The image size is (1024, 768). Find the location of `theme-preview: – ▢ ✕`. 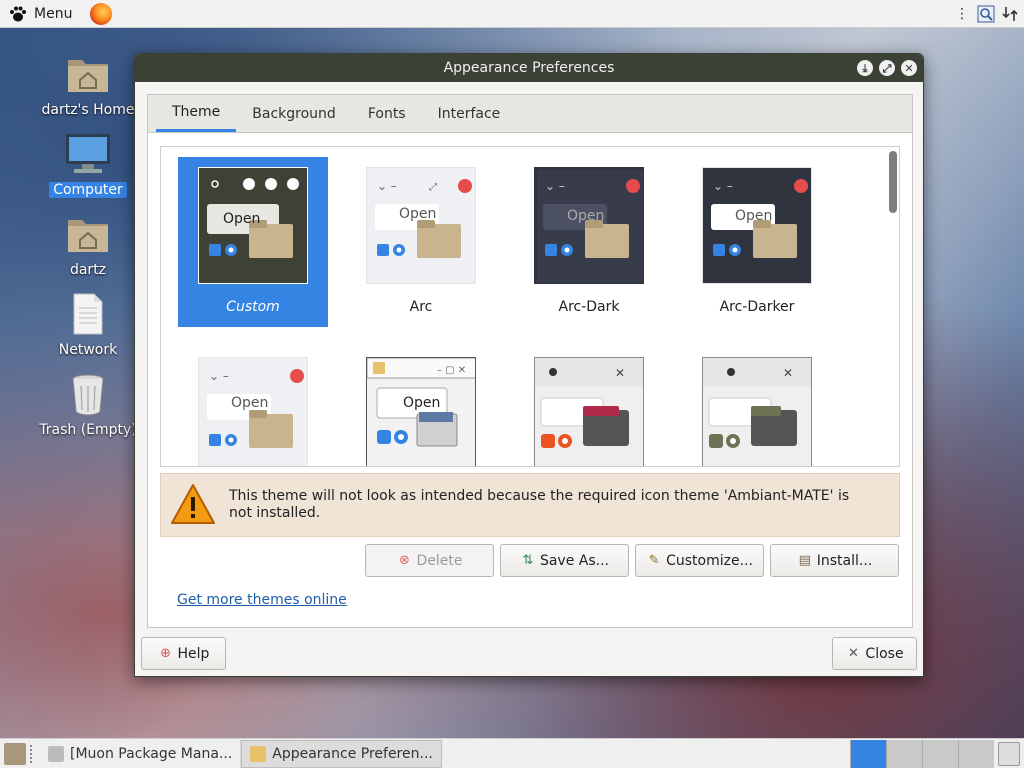

theme-preview: – ▢ ✕ is located at coordinates (421, 411).